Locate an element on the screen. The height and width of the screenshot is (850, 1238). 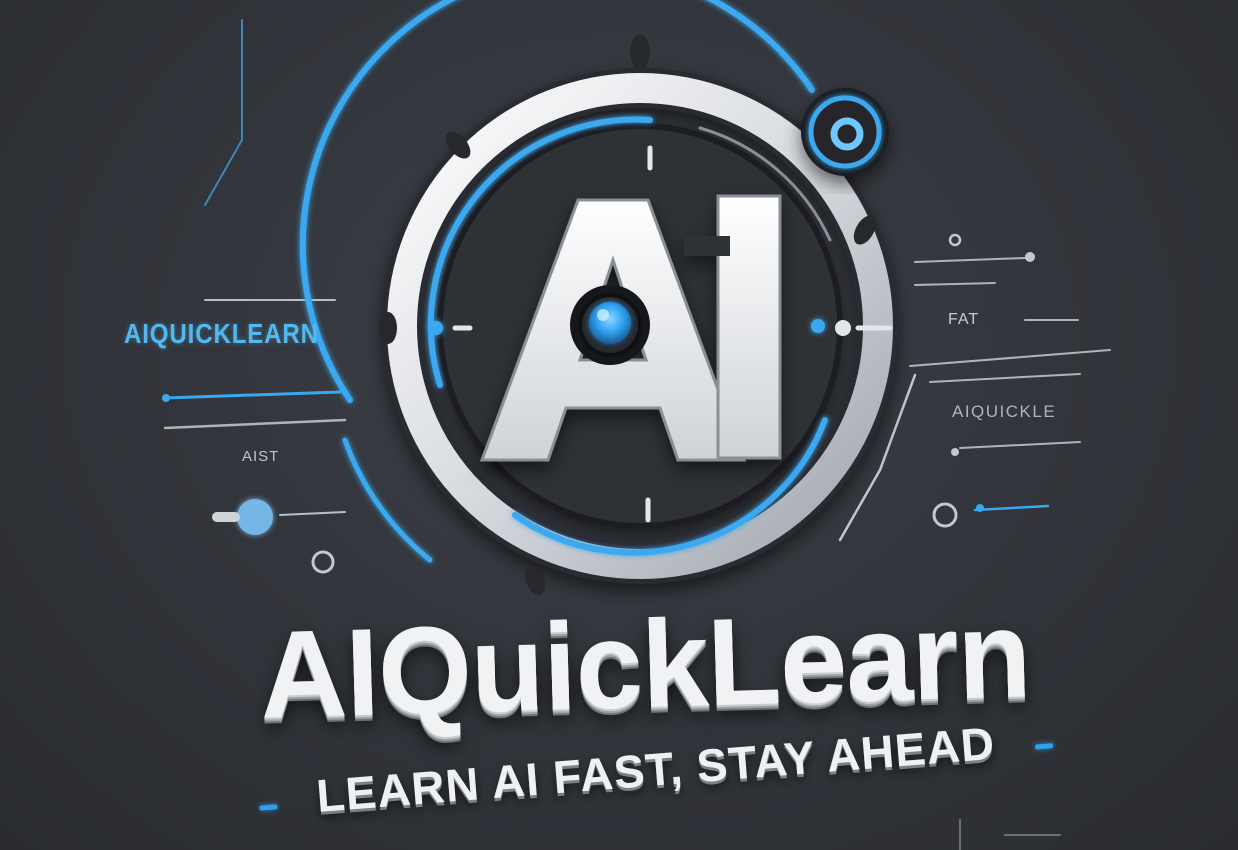
side-brand-label: AIQUICKLEARN is located at coordinates (221, 333).